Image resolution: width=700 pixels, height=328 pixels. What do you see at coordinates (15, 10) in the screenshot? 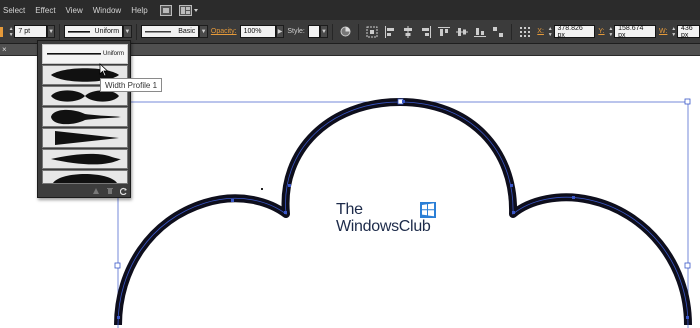
I see `menu-select: Select` at bounding box center [15, 10].